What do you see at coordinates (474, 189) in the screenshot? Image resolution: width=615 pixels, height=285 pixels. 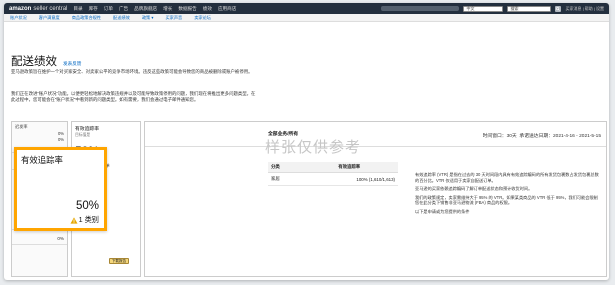 I see `explain-paragraph-2: 亚马逊的买家依赖追踪编码了解订单配送状态和预计收货时间。` at bounding box center [474, 189].